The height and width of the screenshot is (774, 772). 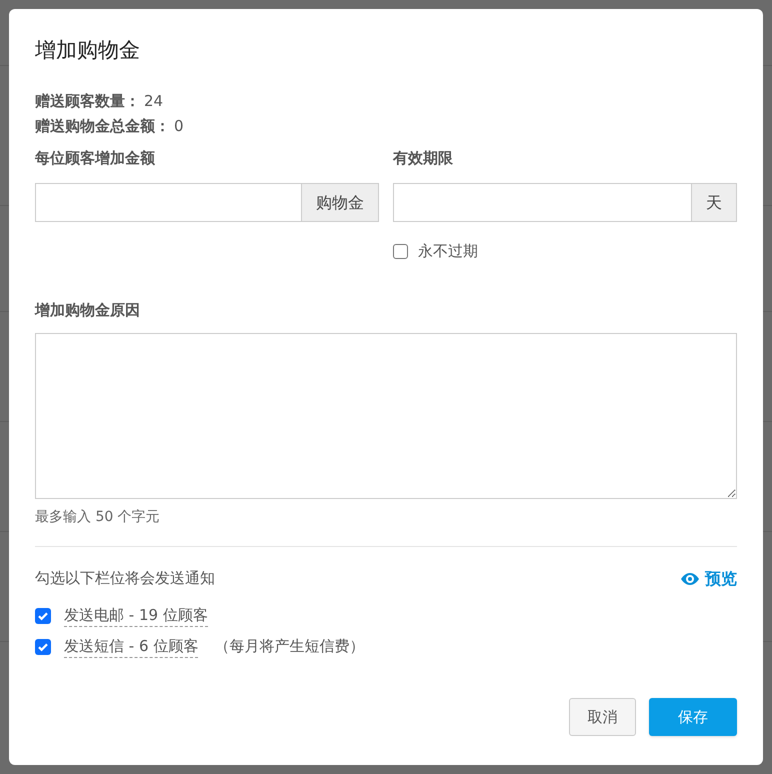 I want to click on cancel-button: 取消, so click(x=602, y=717).